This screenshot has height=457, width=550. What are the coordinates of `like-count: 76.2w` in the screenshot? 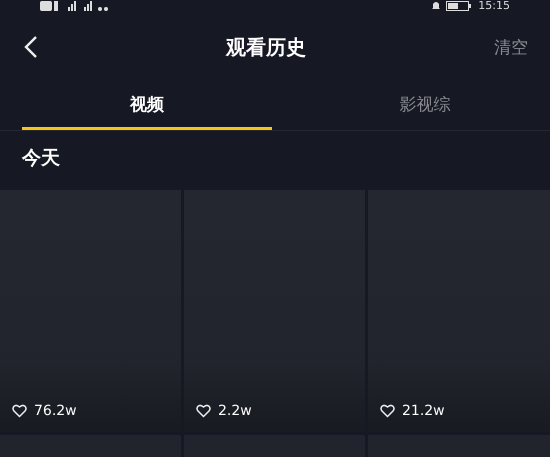 It's located at (55, 411).